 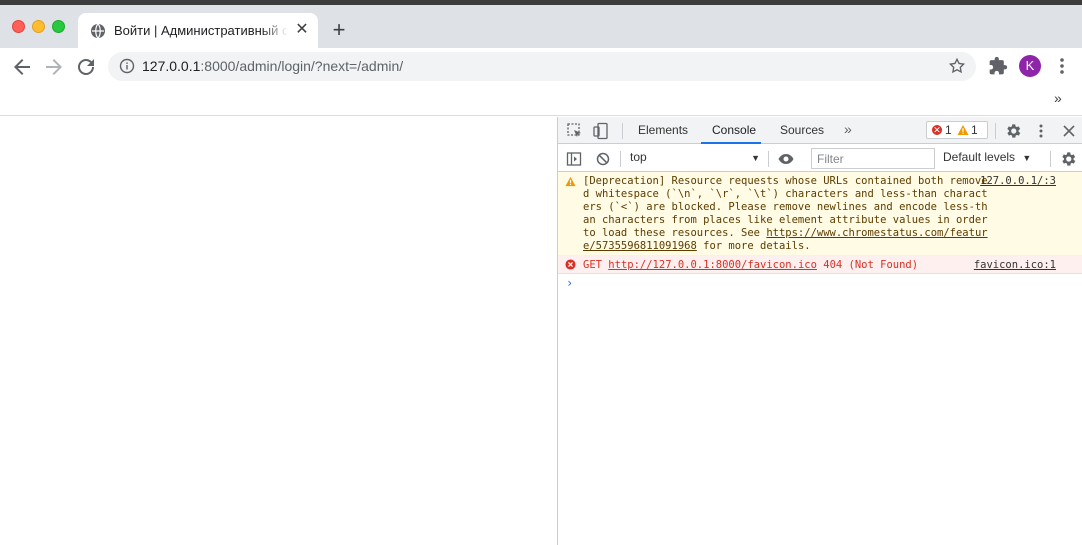 I want to click on tab-console: Console, so click(x=734, y=130).